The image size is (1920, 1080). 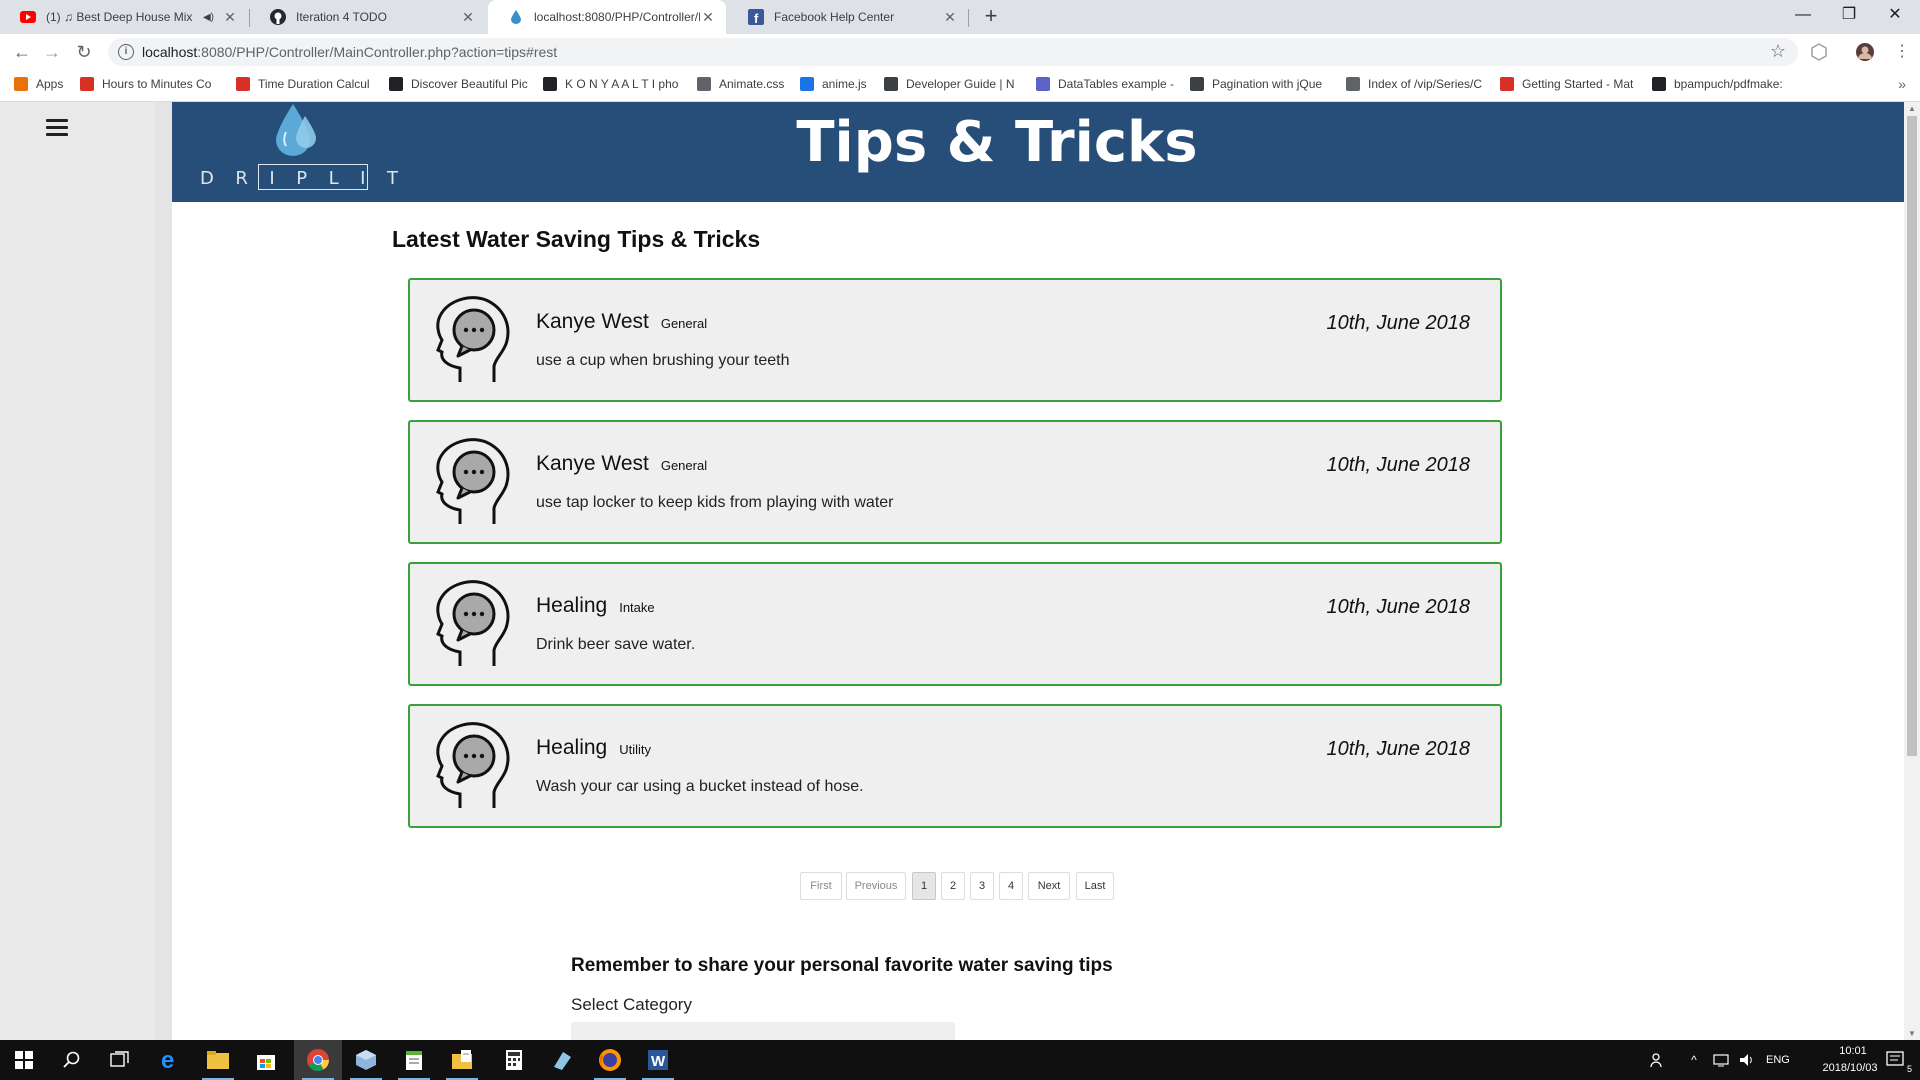 What do you see at coordinates (658, 1060) in the screenshot?
I see `word-icon: W` at bounding box center [658, 1060].